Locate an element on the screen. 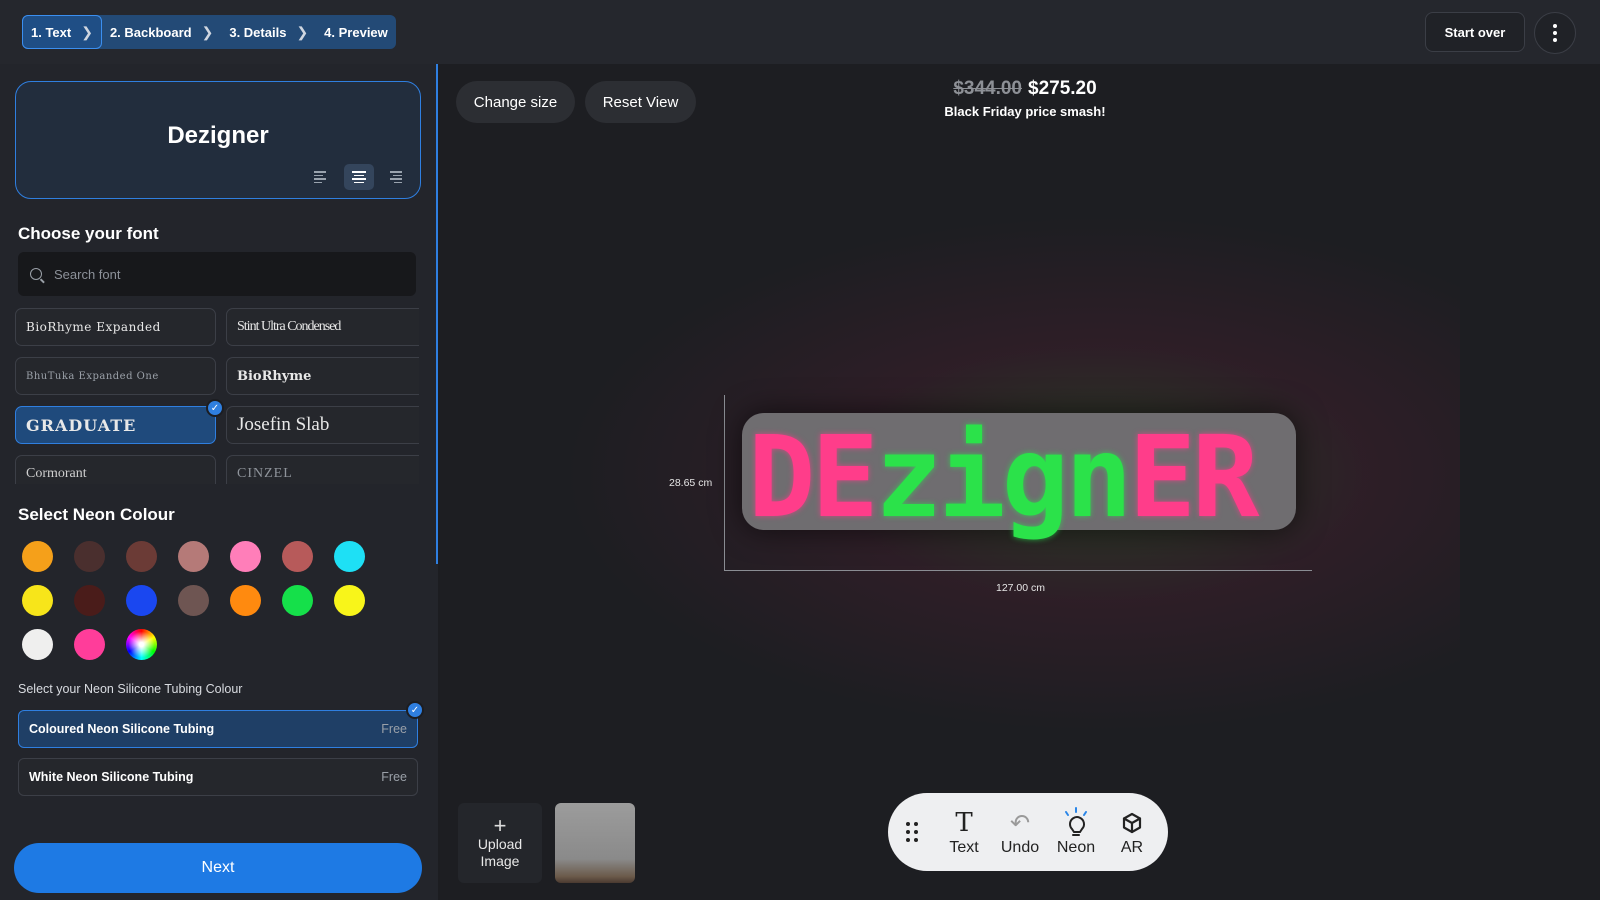 The width and height of the screenshot is (1600, 900). drag-handle-icon is located at coordinates (912, 832).